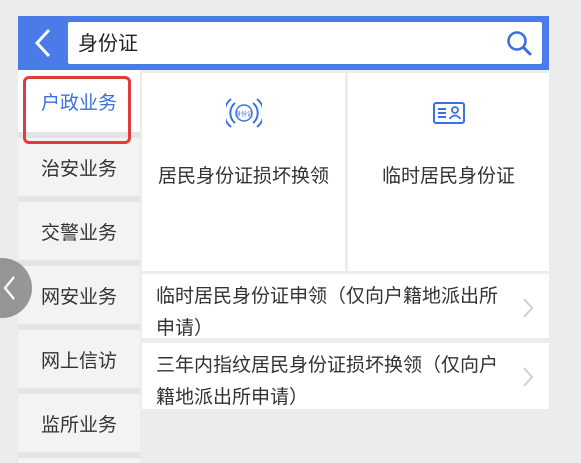 The image size is (581, 463). I want to click on id-card-icon, so click(448, 113).